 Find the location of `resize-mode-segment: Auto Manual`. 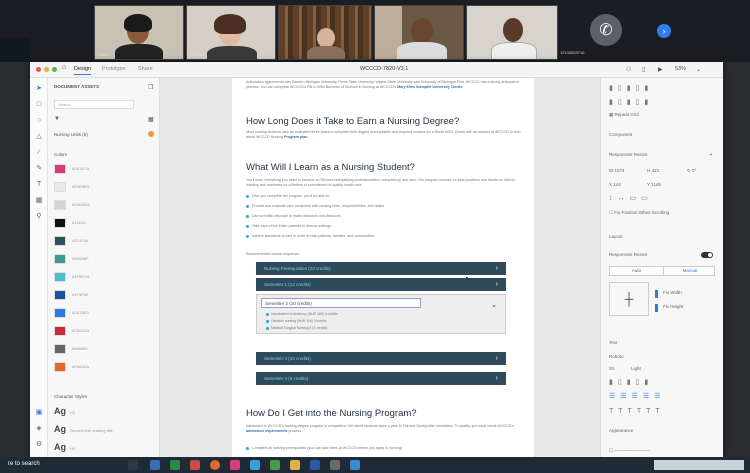

resize-mode-segment: Auto Manual is located at coordinates (662, 271).